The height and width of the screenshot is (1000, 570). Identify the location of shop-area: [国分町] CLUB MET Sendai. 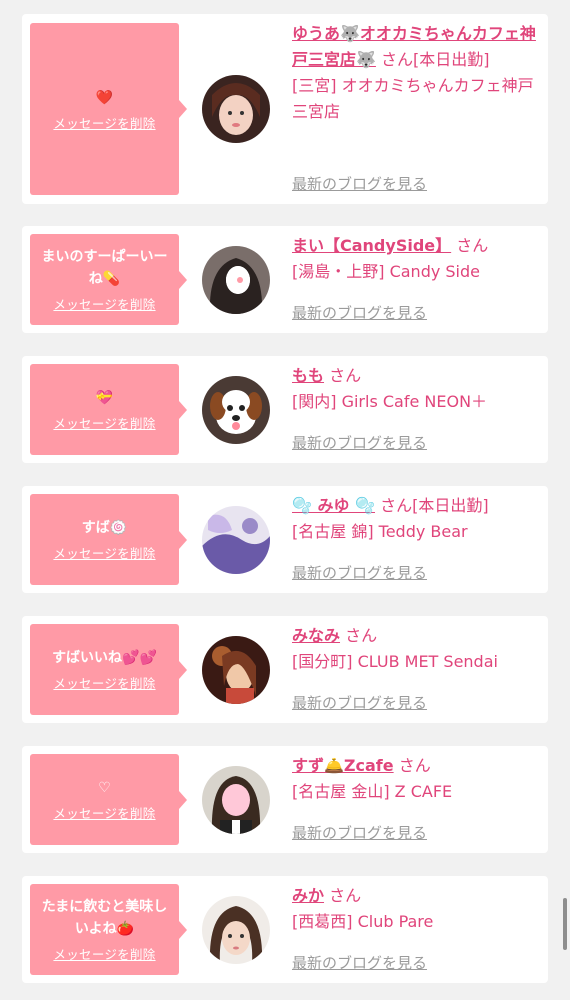
(395, 661).